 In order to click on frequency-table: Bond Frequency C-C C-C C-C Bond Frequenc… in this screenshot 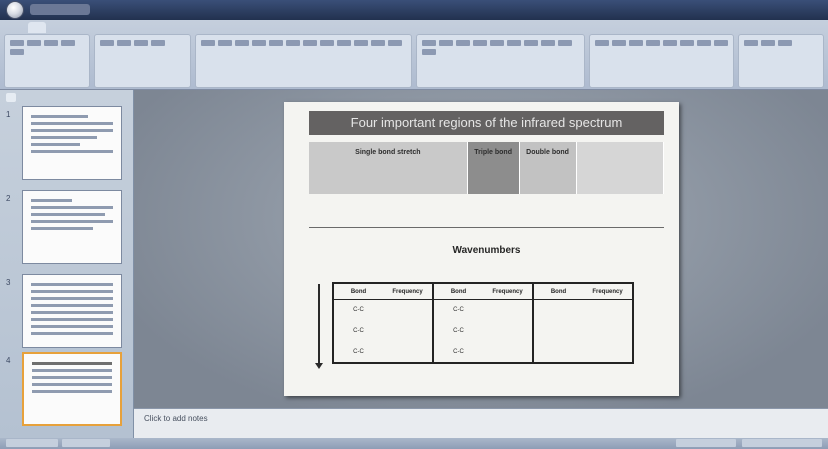, I will do `click(483, 323)`.